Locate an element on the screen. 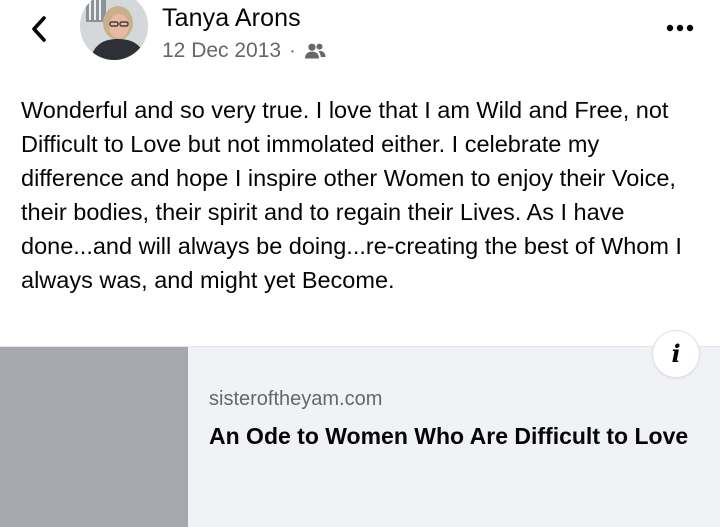 The image size is (720, 527). friends-icon is located at coordinates (315, 51).